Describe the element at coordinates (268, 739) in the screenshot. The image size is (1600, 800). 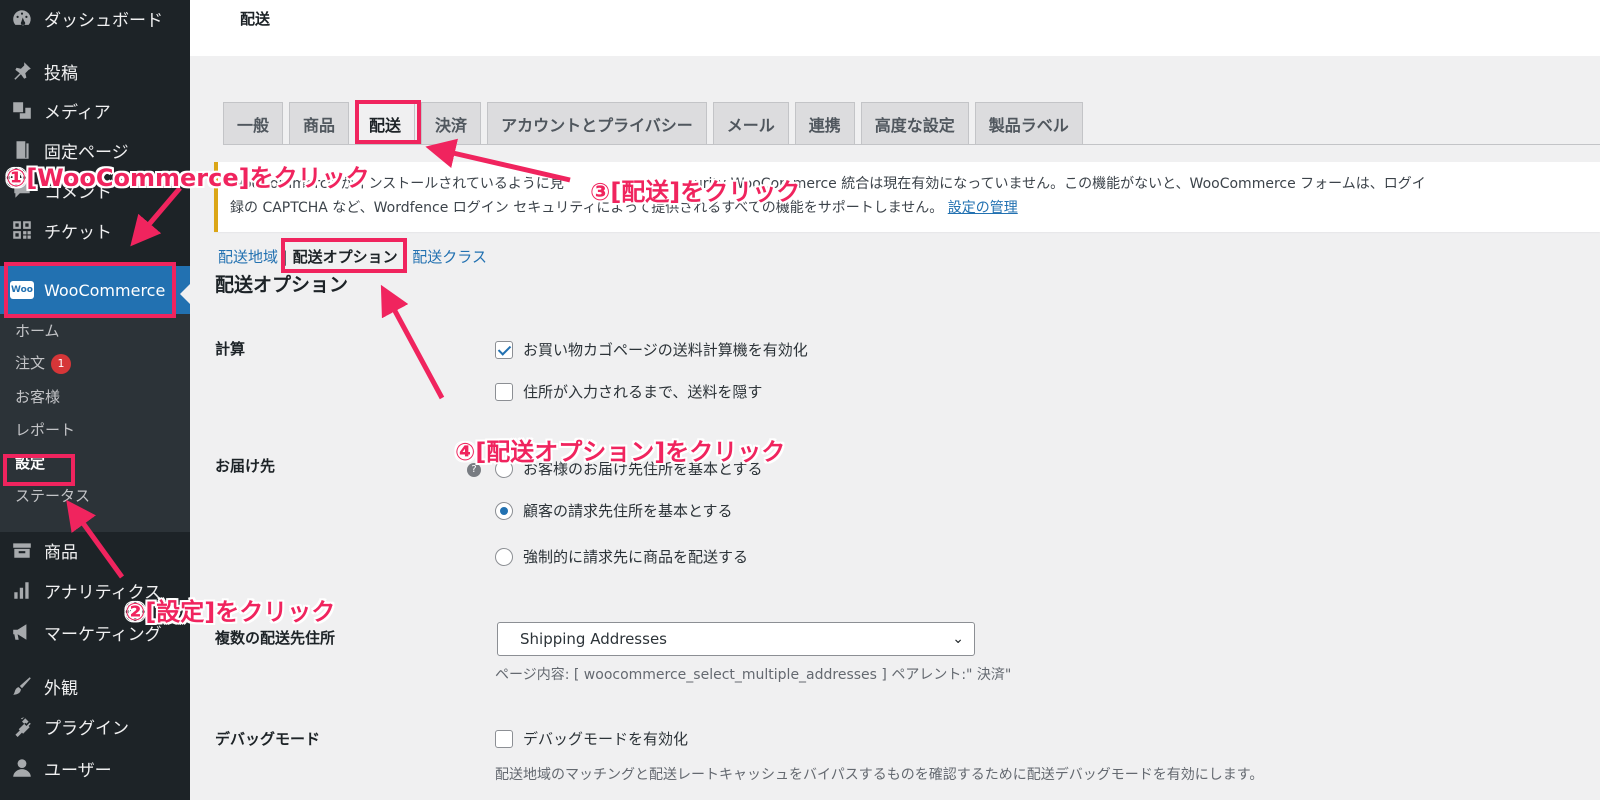
I see `debug-label: デバッグモード` at that location.